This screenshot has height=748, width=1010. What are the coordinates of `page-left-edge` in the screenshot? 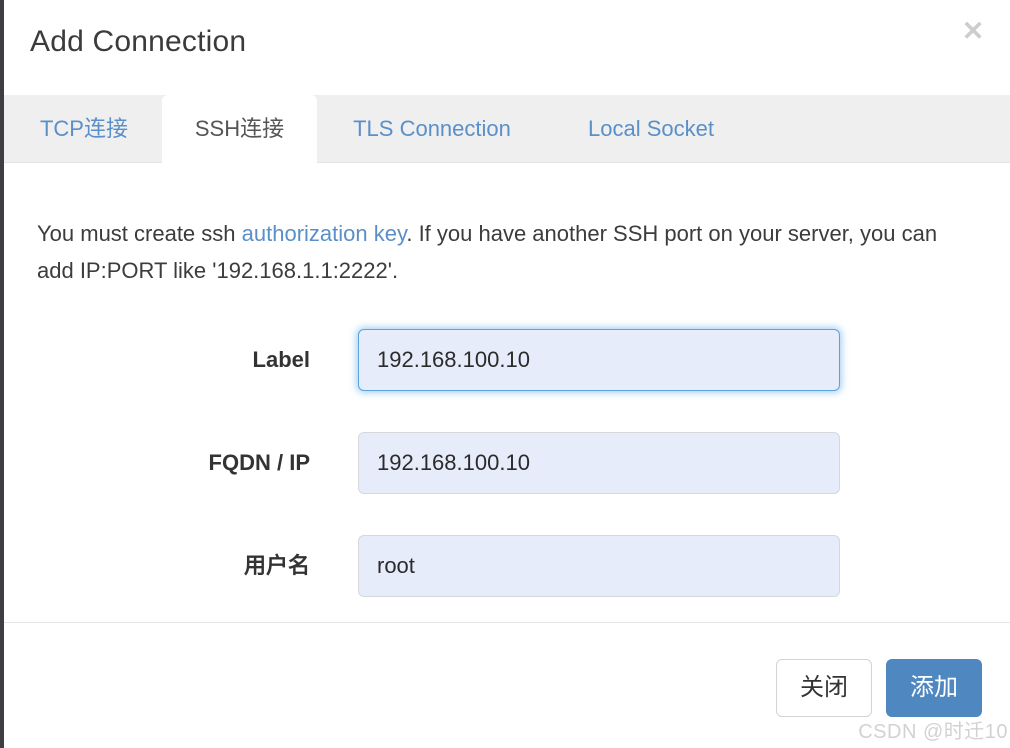 It's located at (2, 374).